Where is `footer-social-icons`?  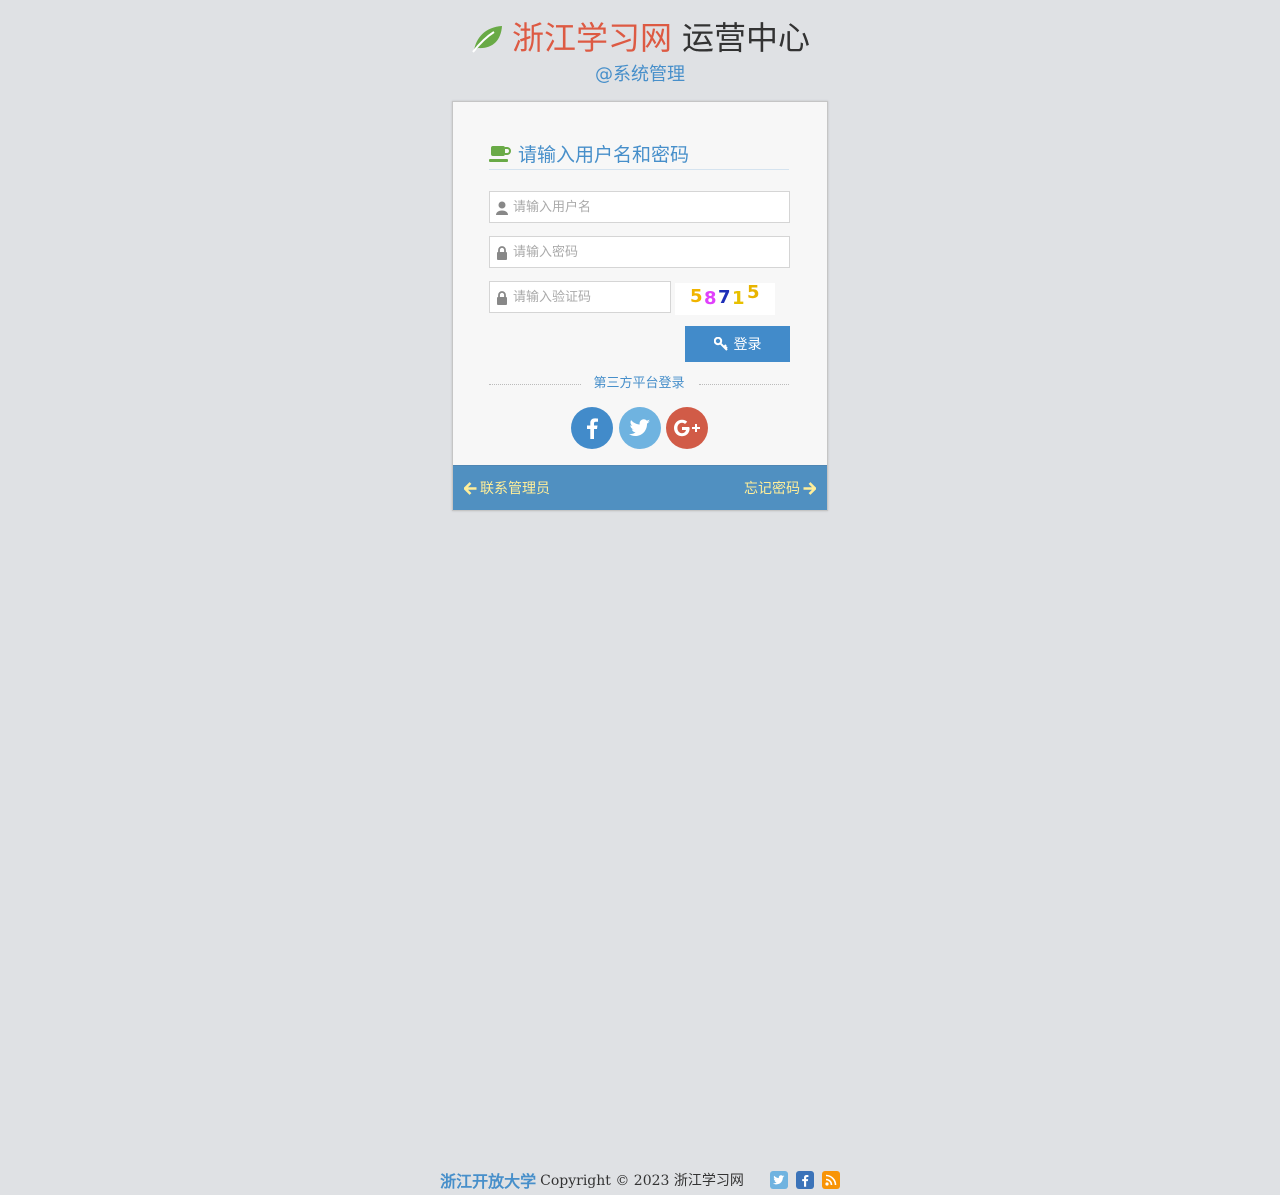 footer-social-icons is located at coordinates (801, 1180).